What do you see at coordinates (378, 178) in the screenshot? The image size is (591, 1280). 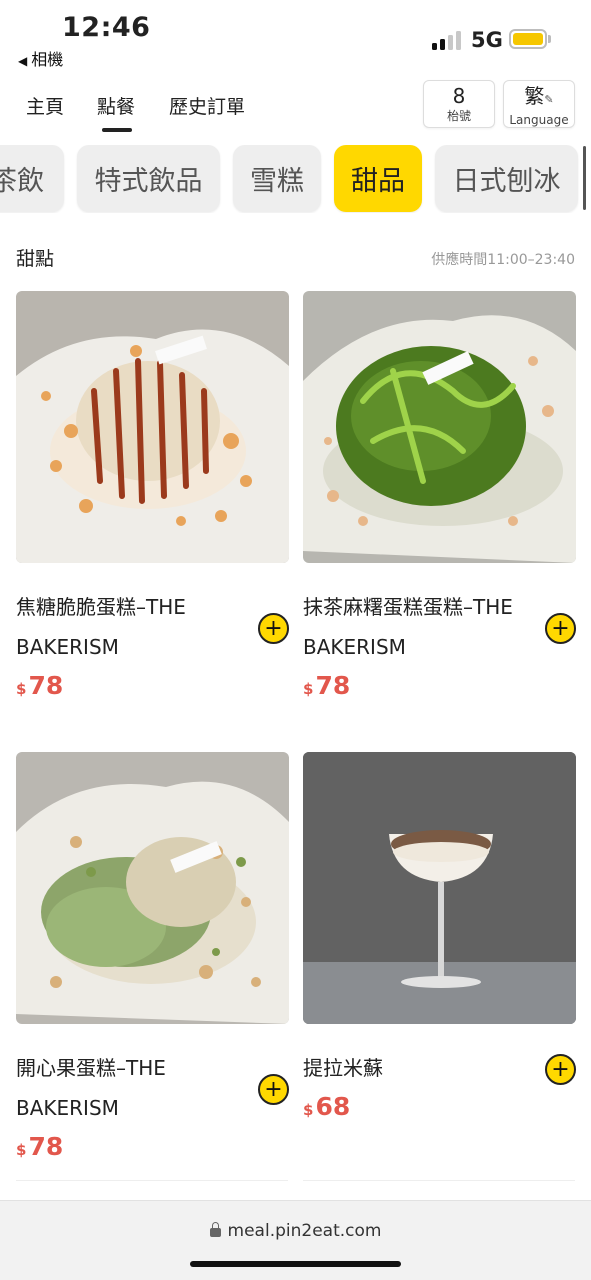 I see `category-dessert: 甜品` at bounding box center [378, 178].